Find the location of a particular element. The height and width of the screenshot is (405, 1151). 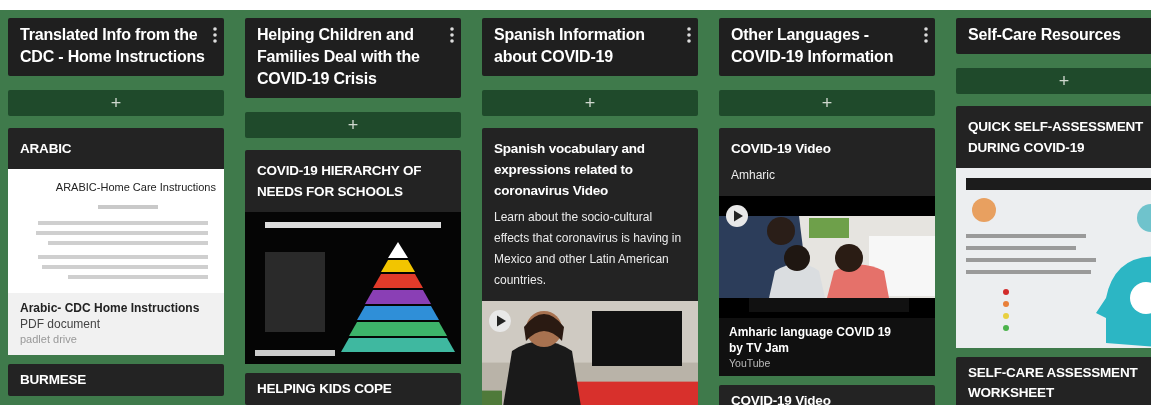

video-author: by TV Jam is located at coordinates (760, 348).